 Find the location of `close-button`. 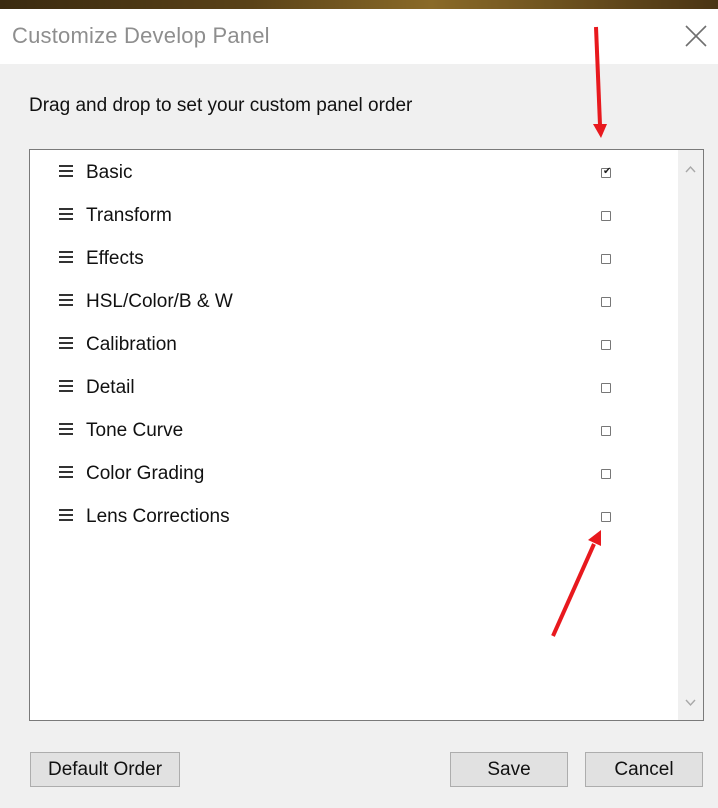

close-button is located at coordinates (696, 36).